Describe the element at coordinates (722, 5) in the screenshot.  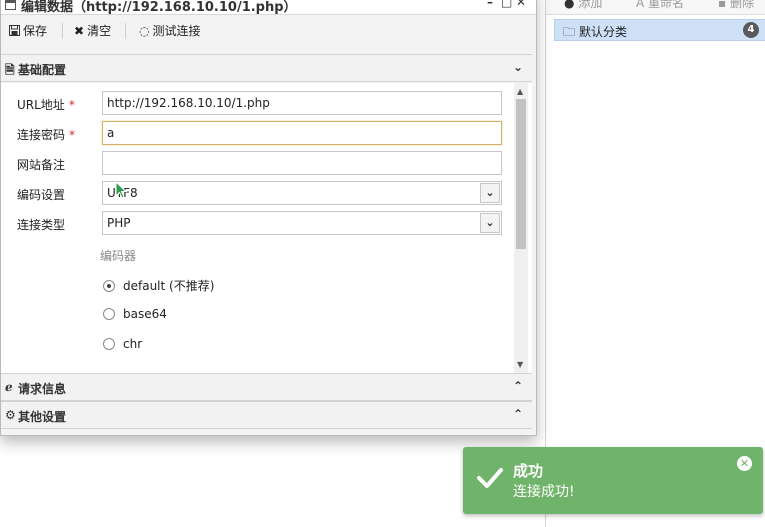
I see `trash-icon: ▪` at that location.